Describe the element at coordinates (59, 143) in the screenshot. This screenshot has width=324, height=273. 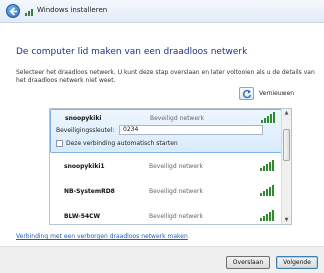
I see `auto-connect-checkbox` at that location.